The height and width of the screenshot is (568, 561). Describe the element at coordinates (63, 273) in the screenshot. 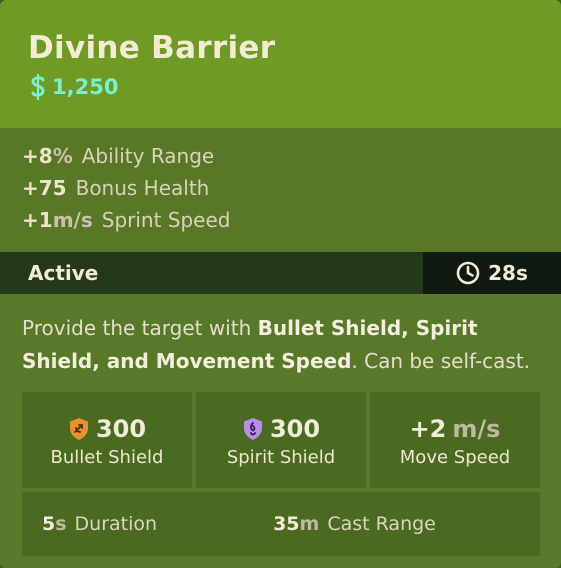

I see `active-label: Active` at that location.